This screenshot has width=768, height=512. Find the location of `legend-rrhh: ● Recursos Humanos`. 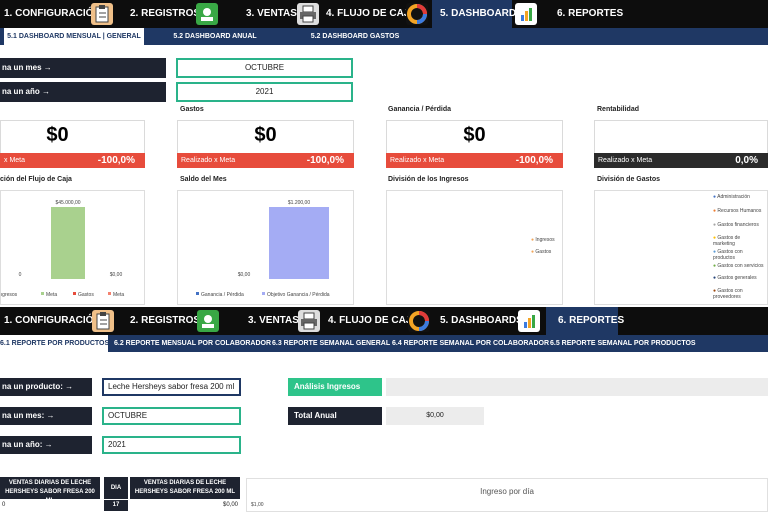

legend-rrhh: ● Recursos Humanos is located at coordinates (737, 211).